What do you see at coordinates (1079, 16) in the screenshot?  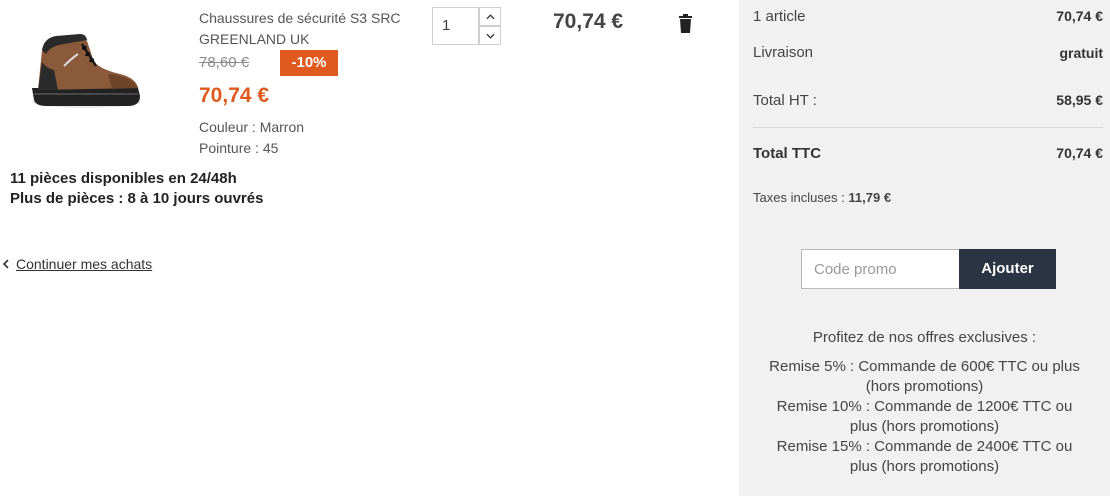 I see `articles-value: 70,74 €` at bounding box center [1079, 16].